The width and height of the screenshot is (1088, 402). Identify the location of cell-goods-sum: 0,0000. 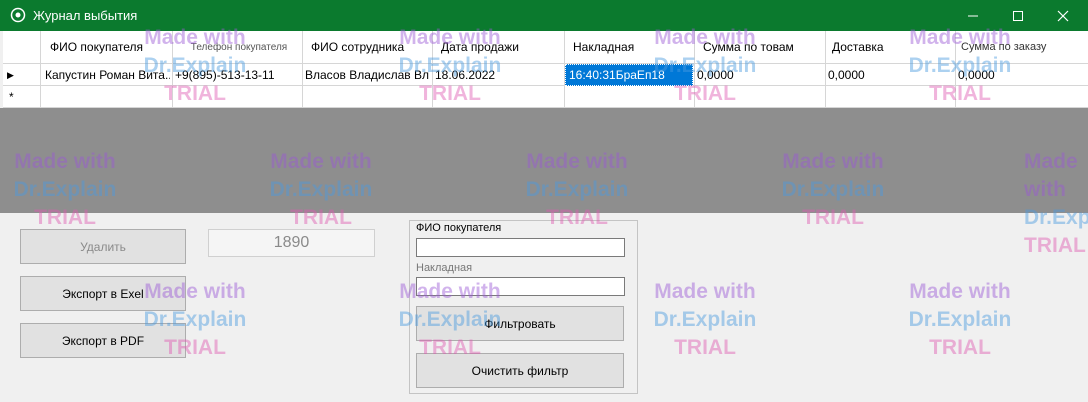
(759, 75).